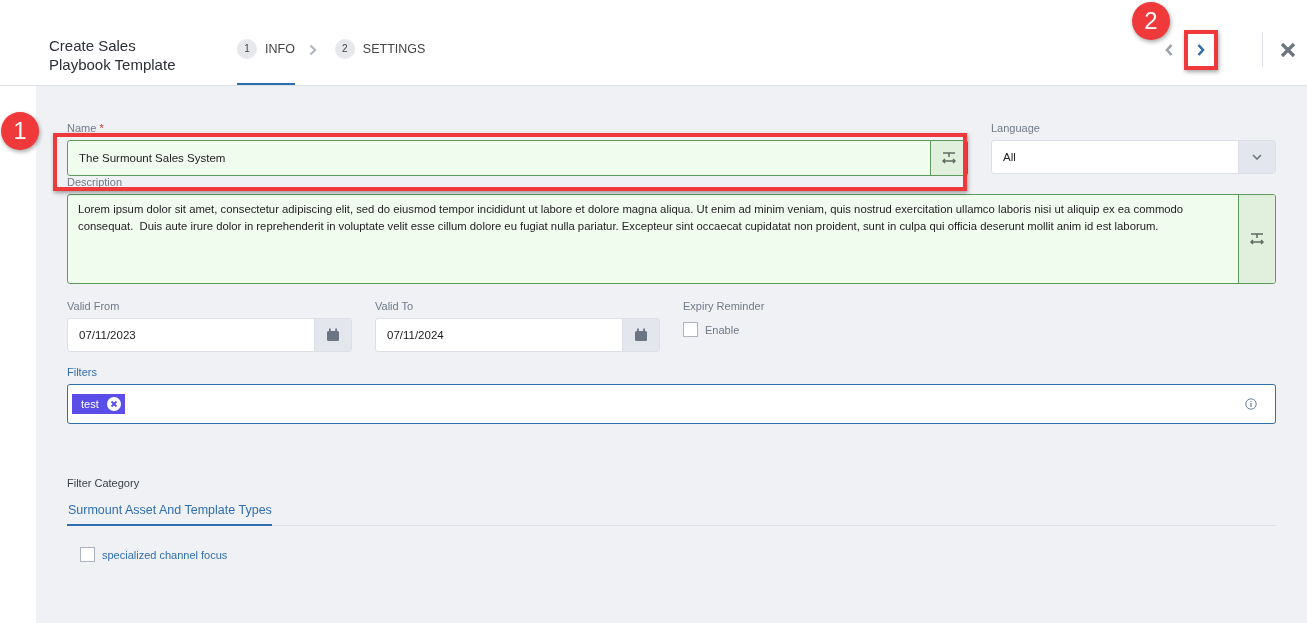  Describe the element at coordinates (93, 306) in the screenshot. I see `field-label: Valid From` at that location.